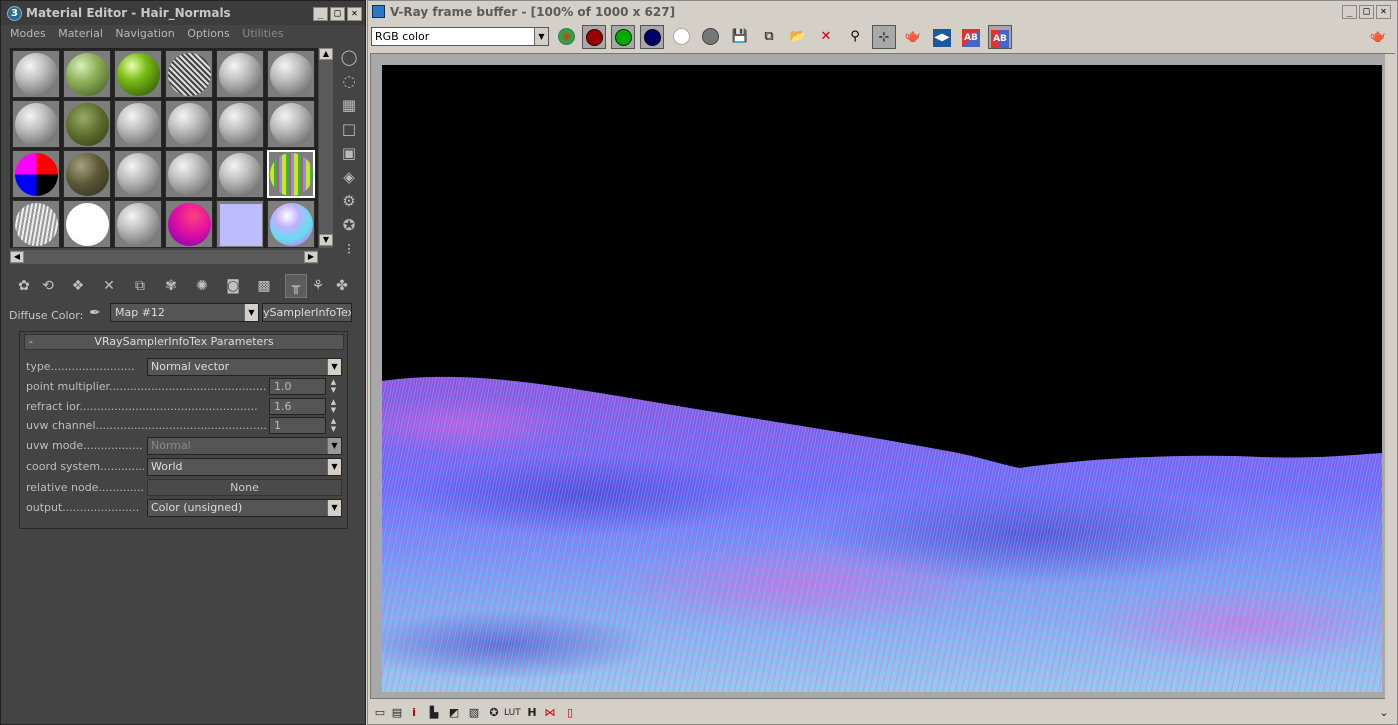 Image resolution: width=1398 pixels, height=725 pixels. Describe the element at coordinates (710, 37) in the screenshot. I see `mono-mode-icon` at that location.